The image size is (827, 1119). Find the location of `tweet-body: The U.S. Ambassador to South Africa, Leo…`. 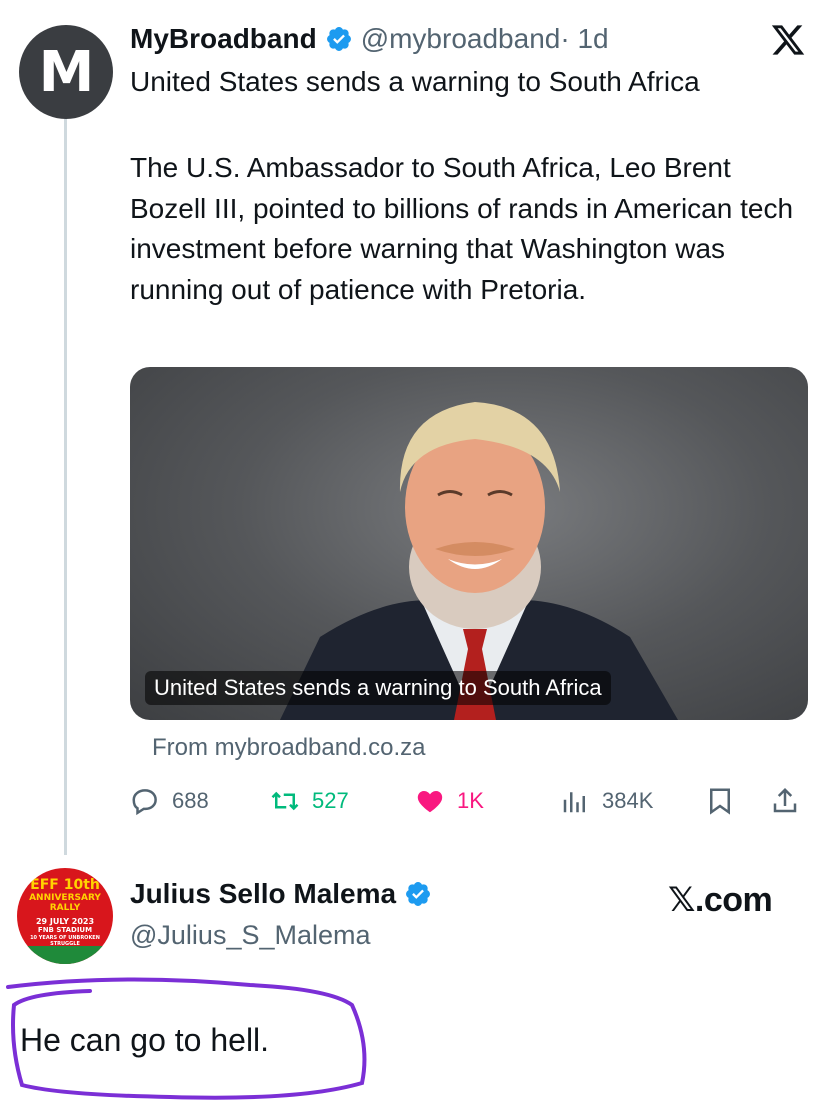

tweet-body: The U.S. Ambassador to South Africa, Leo… is located at coordinates (462, 228).